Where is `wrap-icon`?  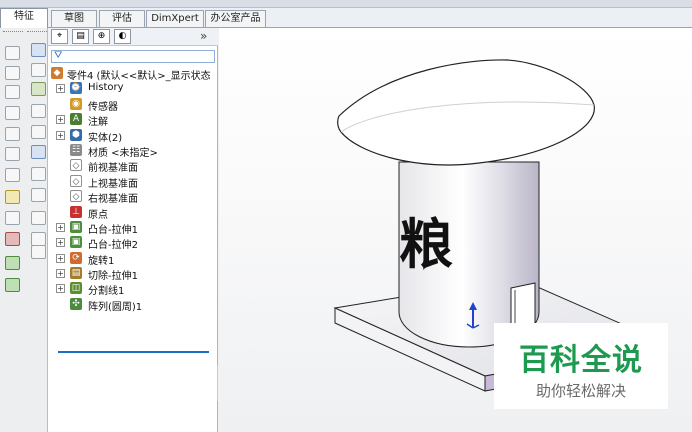
wrap-icon is located at coordinates (38, 174).